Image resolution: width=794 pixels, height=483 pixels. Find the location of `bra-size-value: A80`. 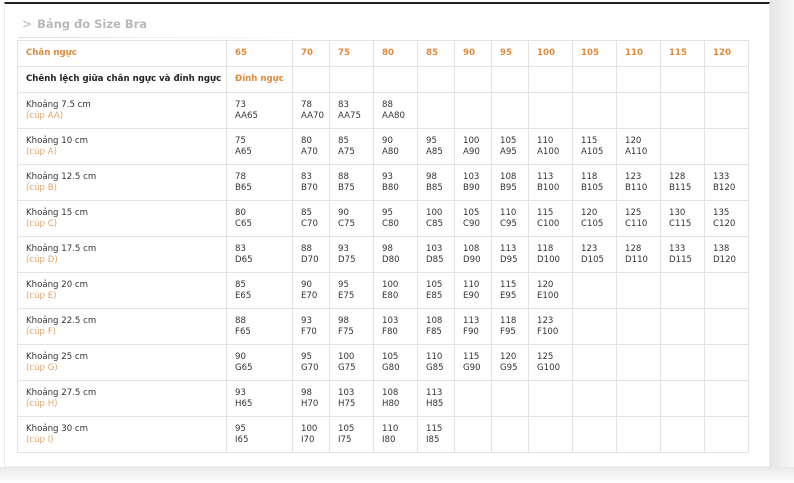

bra-size-value: A80 is located at coordinates (390, 151).